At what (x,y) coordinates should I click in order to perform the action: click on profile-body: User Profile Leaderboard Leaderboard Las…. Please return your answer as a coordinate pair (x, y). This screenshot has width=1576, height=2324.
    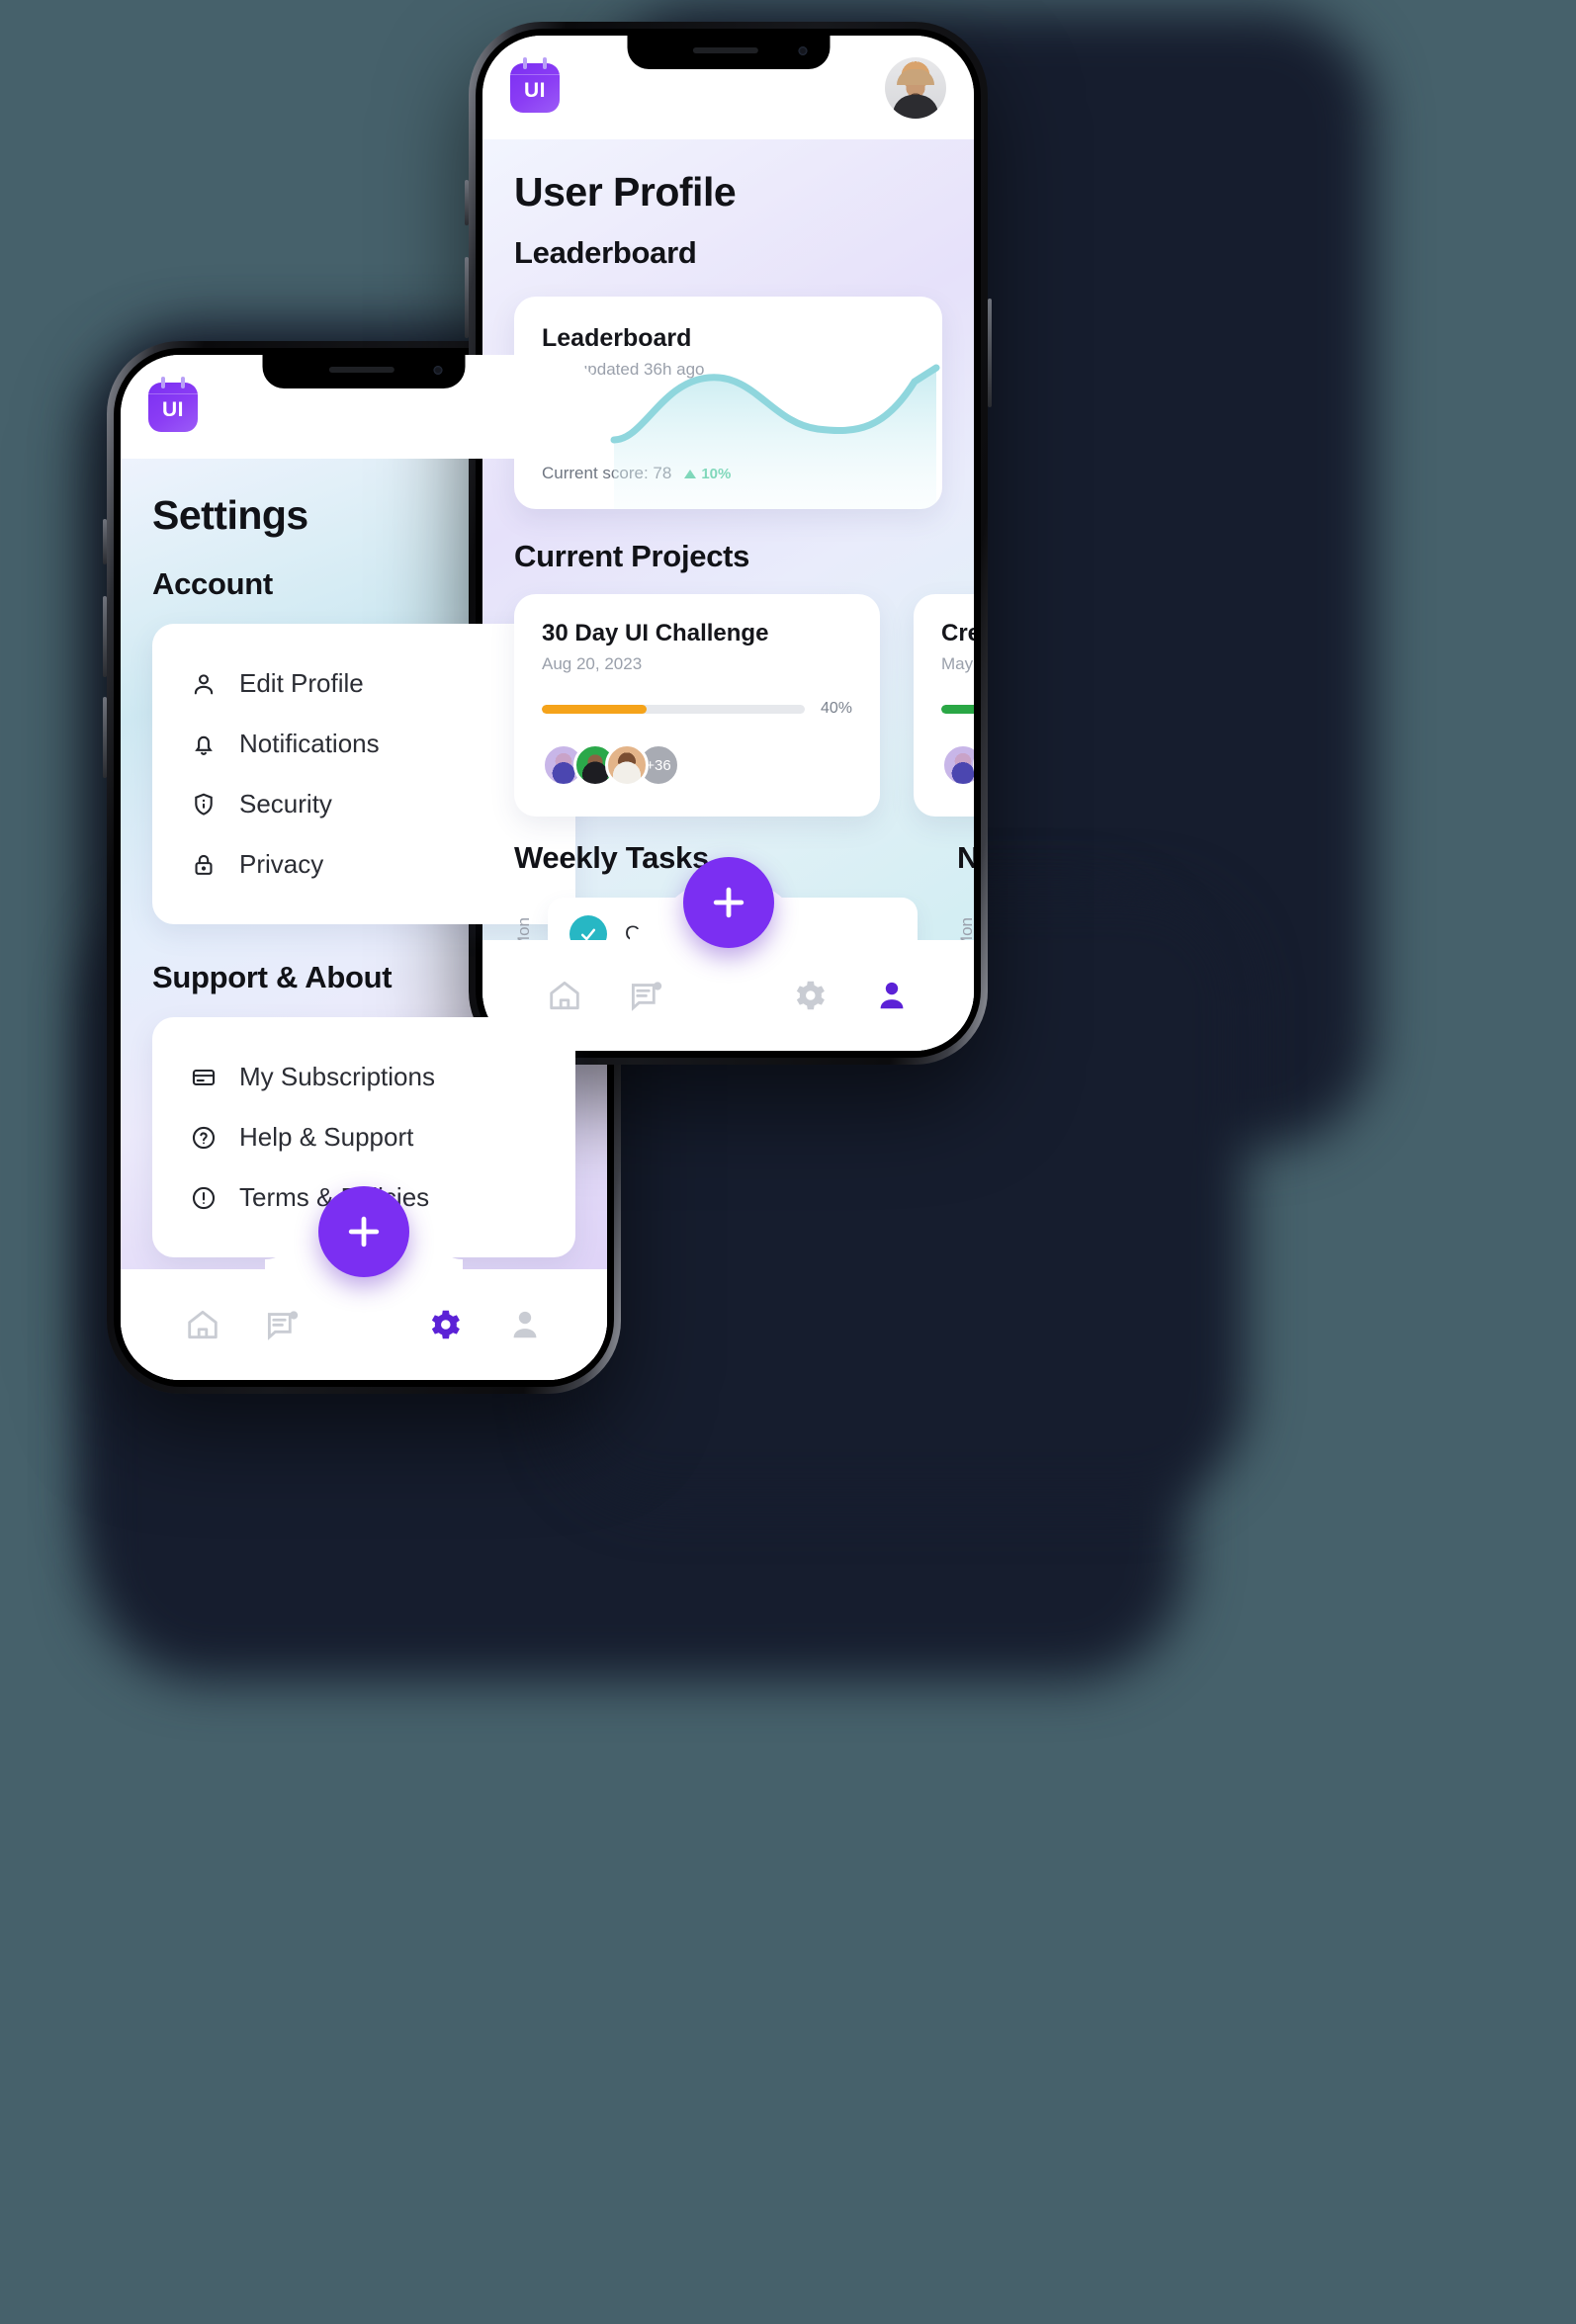
    Looking at the image, I should click on (728, 595).